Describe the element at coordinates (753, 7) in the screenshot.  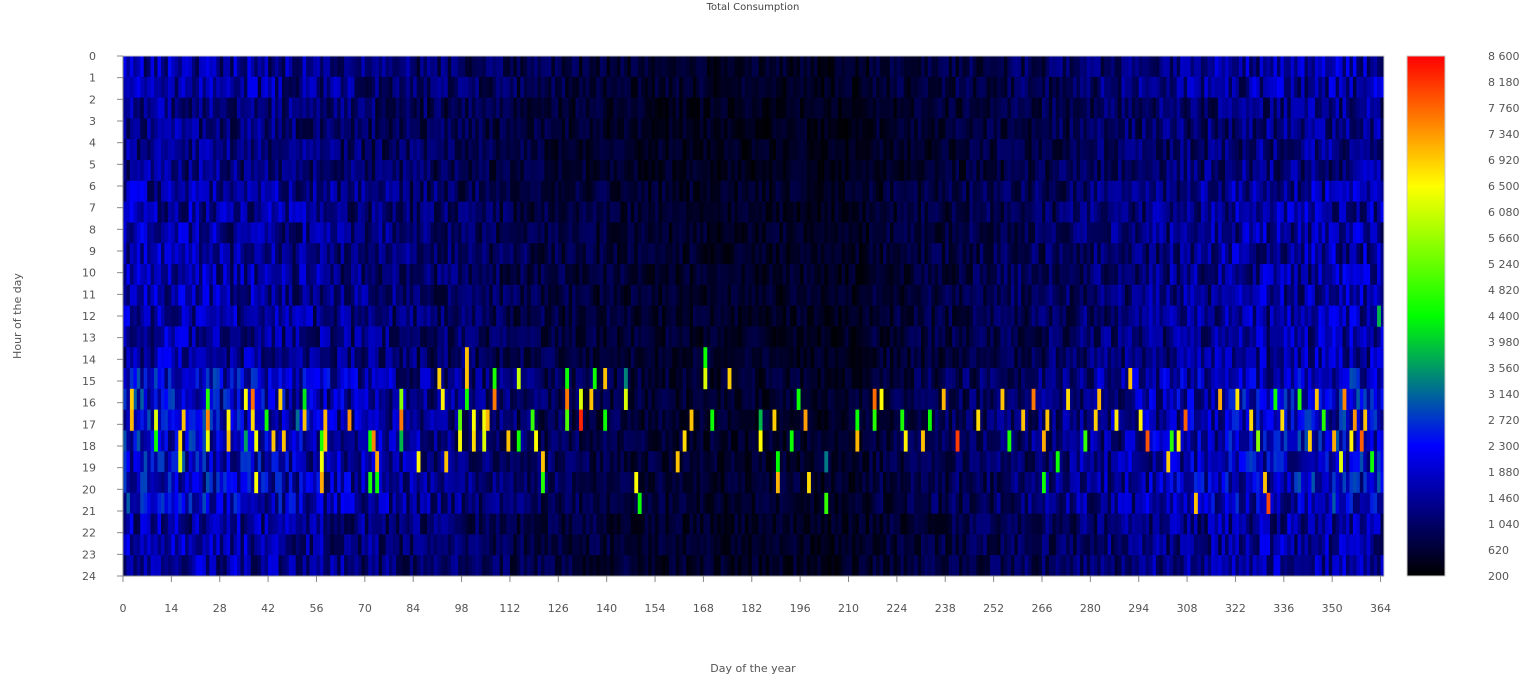
I see `chart-title: Total Consumption` at that location.